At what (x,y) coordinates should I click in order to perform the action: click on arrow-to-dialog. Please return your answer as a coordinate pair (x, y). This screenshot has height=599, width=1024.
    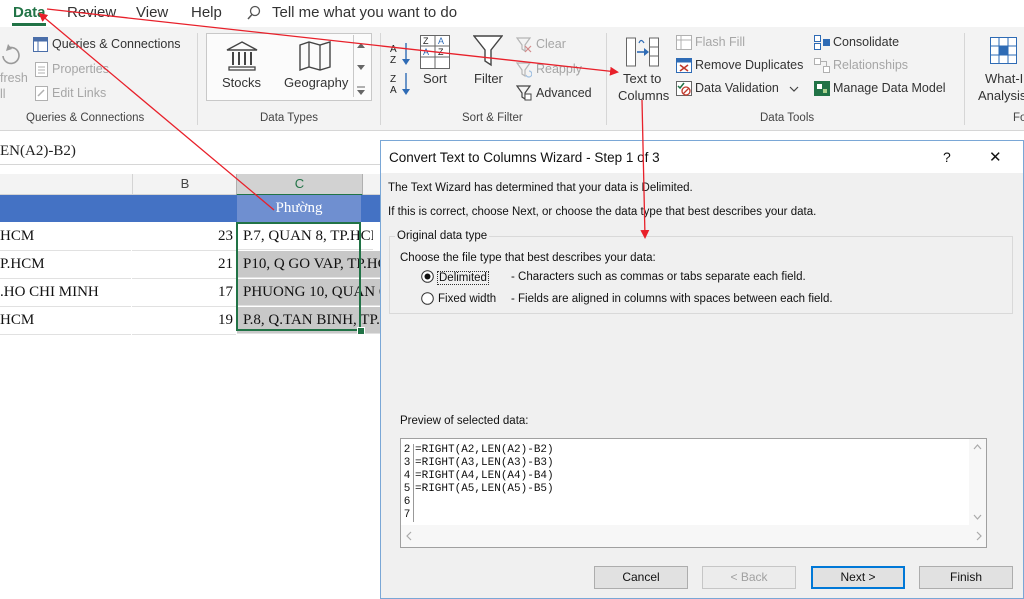
    Looking at the image, I should click on (645, 169).